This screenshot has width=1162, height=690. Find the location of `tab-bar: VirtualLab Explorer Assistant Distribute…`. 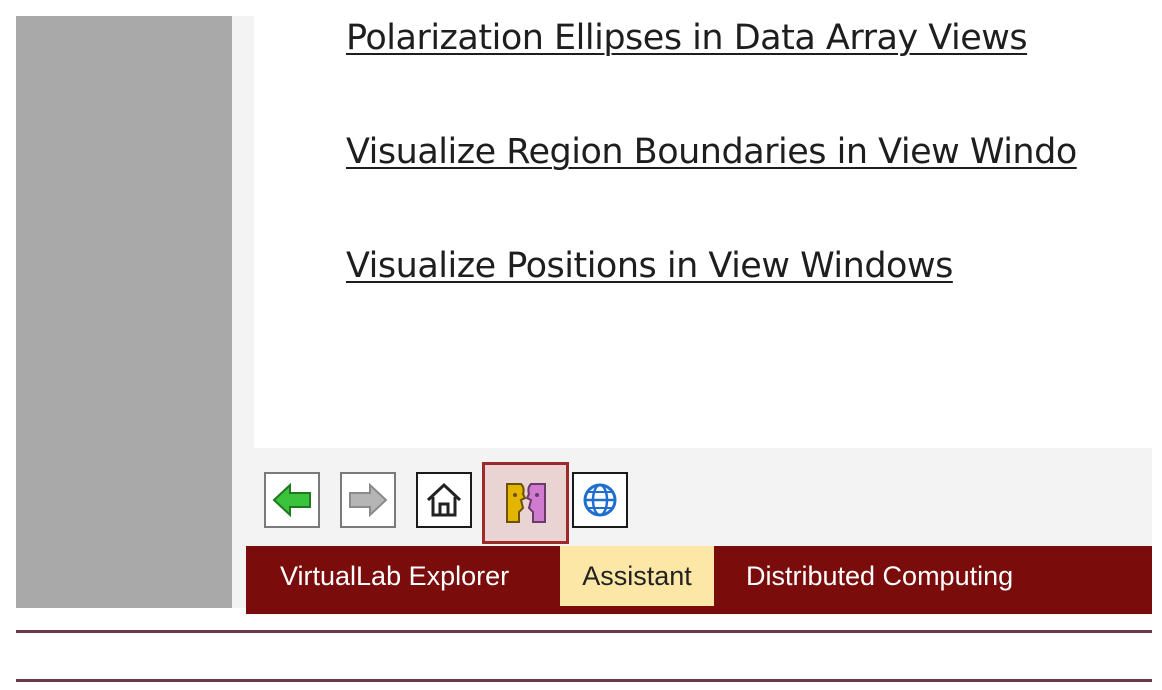

tab-bar: VirtualLab Explorer Assistant Distribute… is located at coordinates (699, 580).